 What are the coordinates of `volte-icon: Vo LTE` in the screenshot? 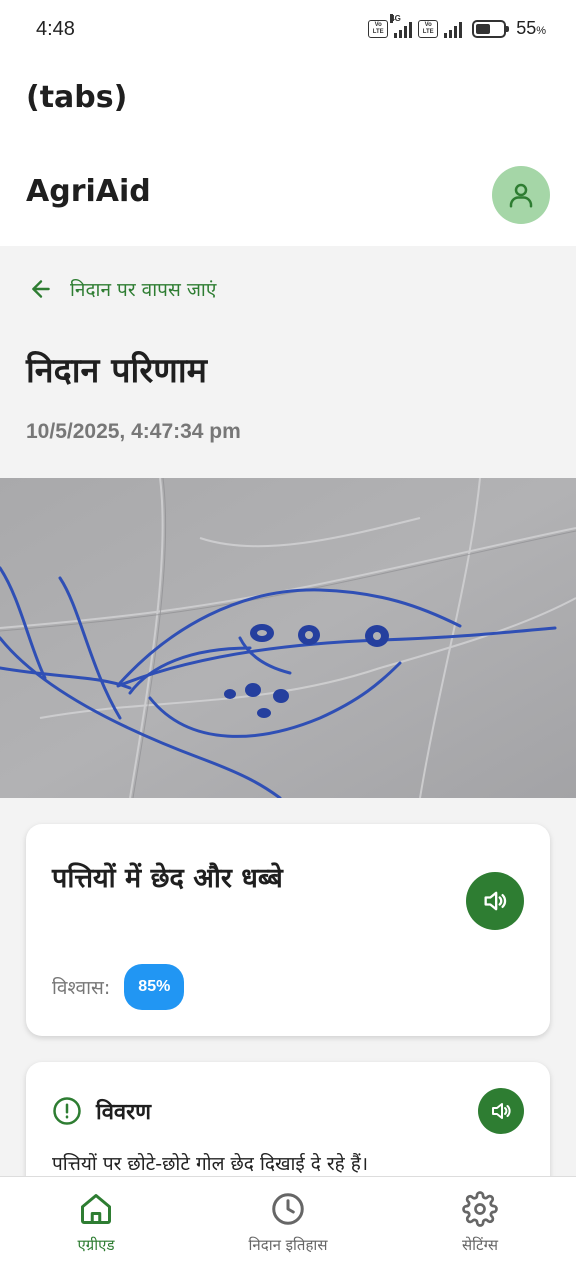 It's located at (378, 28).